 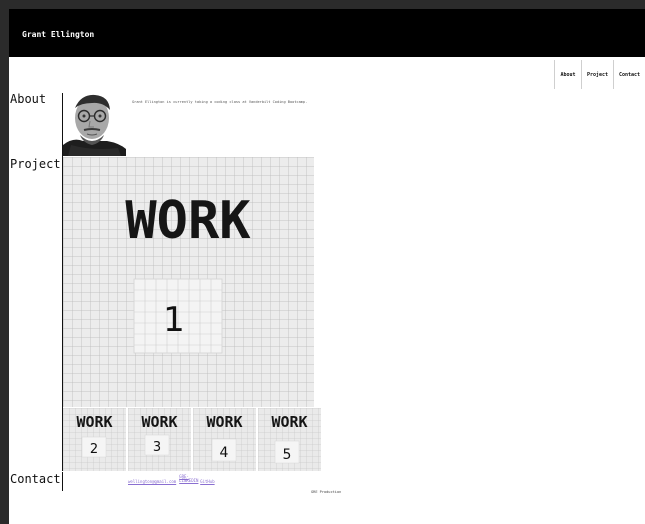 What do you see at coordinates (188, 478) in the screenshot?
I see `linkedin-link: GRE-LINKEDIN` at bounding box center [188, 478].